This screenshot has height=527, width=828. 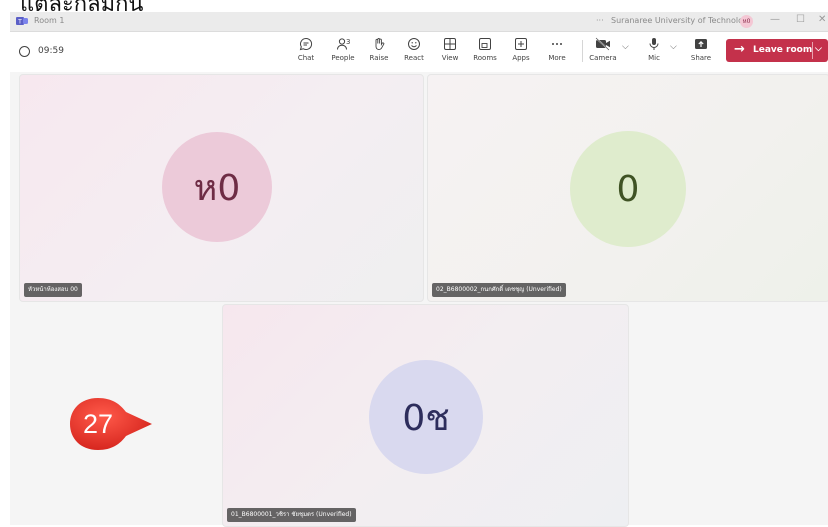 What do you see at coordinates (602, 44) in the screenshot?
I see `camera-off-icon` at bounding box center [602, 44].